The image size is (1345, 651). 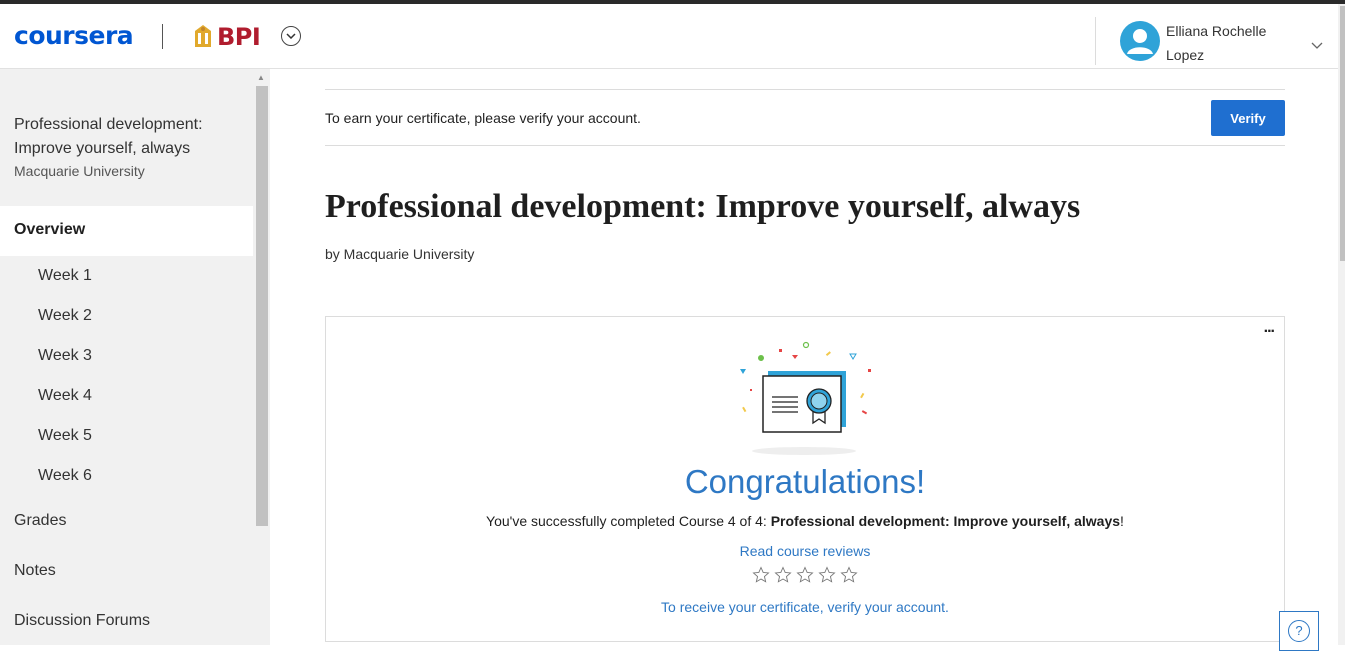 I want to click on read-course-reviews-link: Read course reviews, so click(x=805, y=551).